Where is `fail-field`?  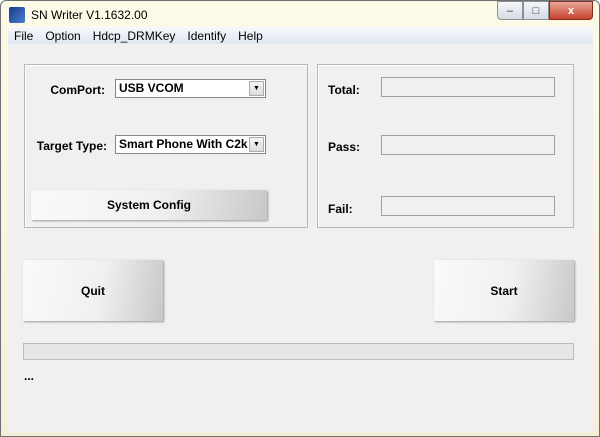
fail-field is located at coordinates (468, 206).